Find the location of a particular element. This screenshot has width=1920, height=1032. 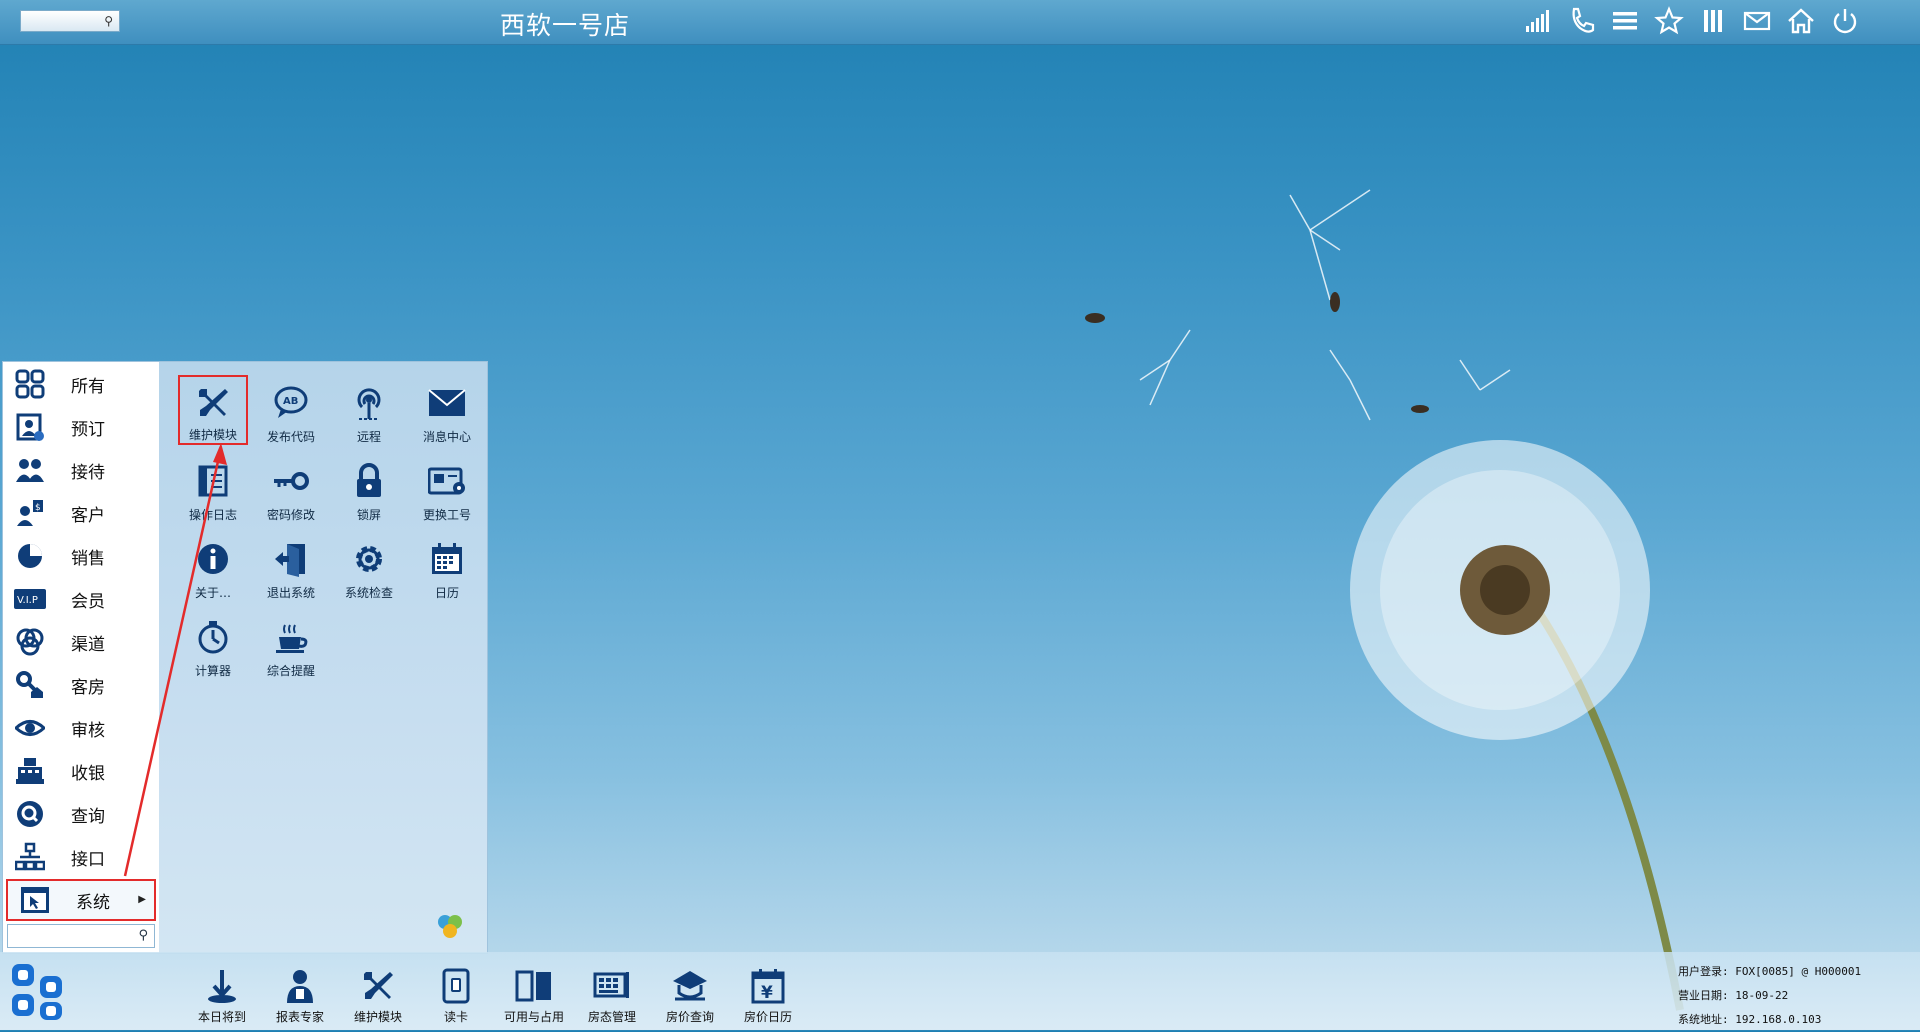

svg-text: AB is located at coordinates (290, 401).